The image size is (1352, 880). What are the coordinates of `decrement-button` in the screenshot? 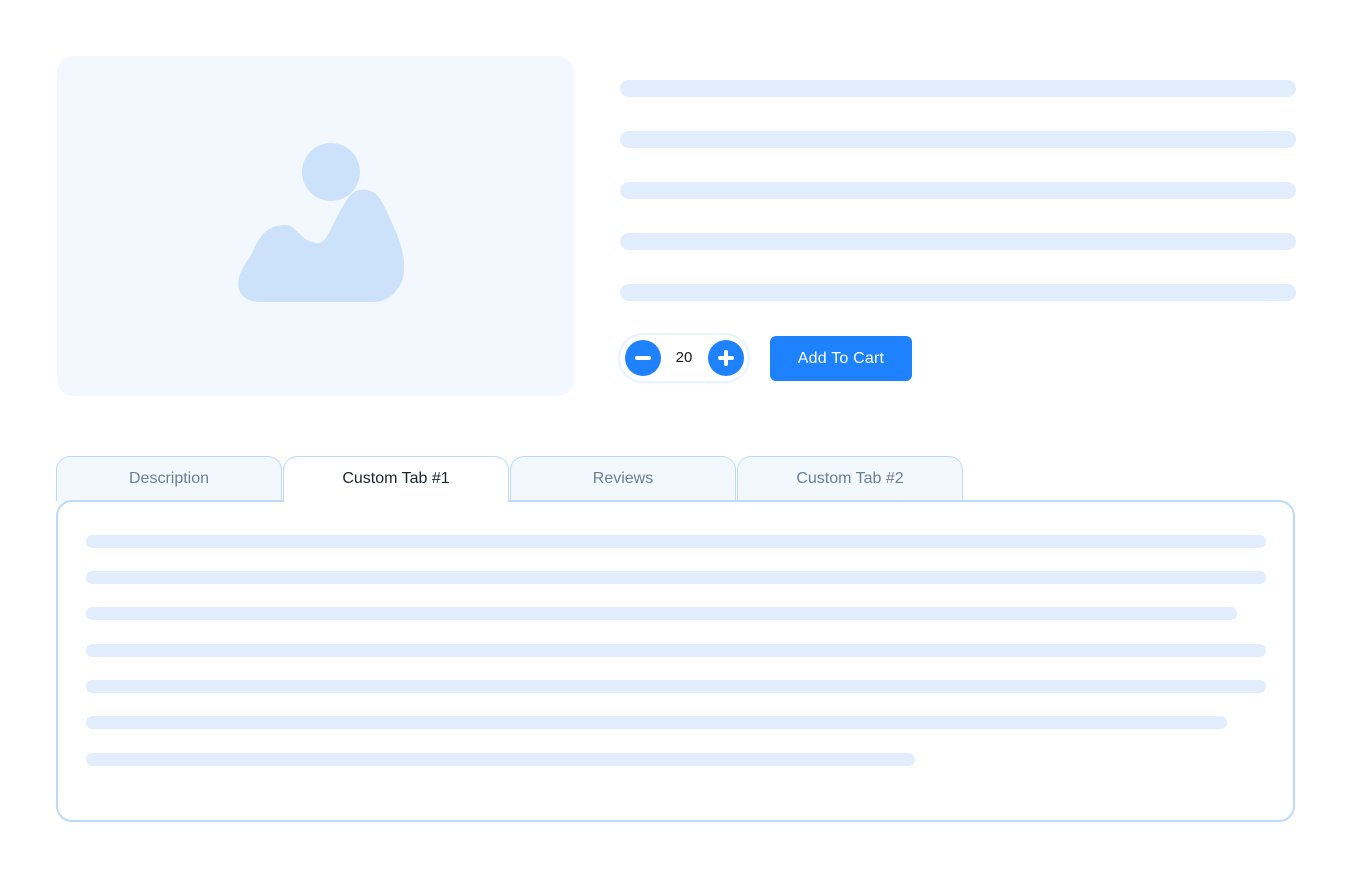 It's located at (643, 358).